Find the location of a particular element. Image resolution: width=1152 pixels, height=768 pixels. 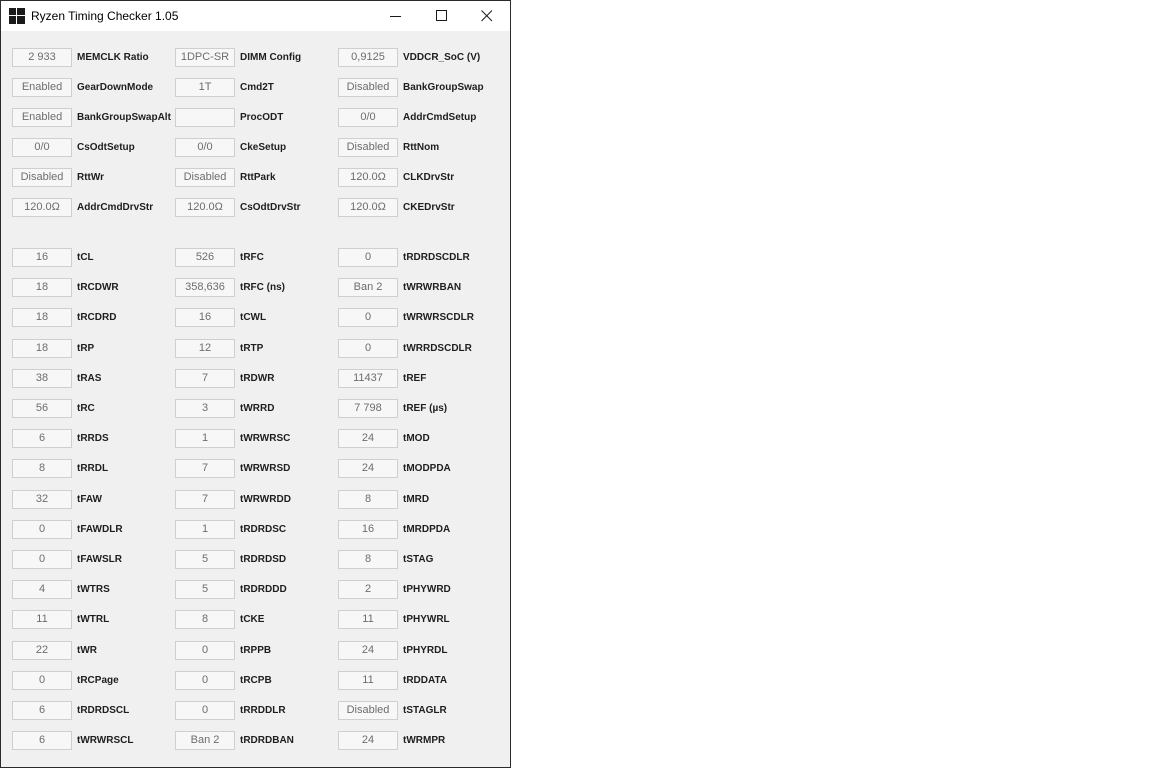

trfc-ns-field: 358,636 is located at coordinates (205, 288).